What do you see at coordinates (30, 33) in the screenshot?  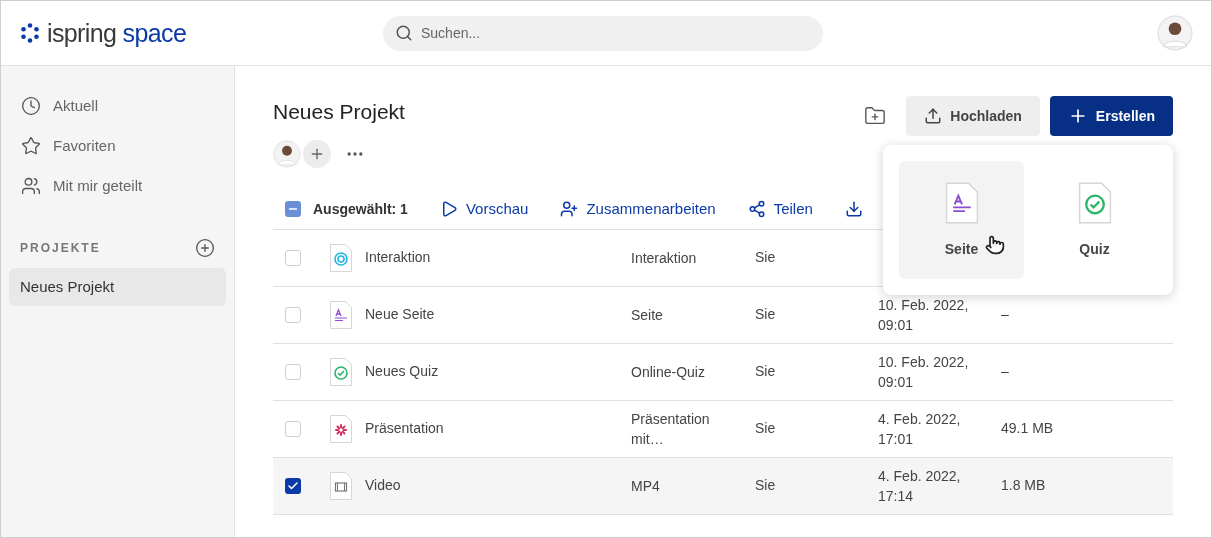 I see `logo-icon` at bounding box center [30, 33].